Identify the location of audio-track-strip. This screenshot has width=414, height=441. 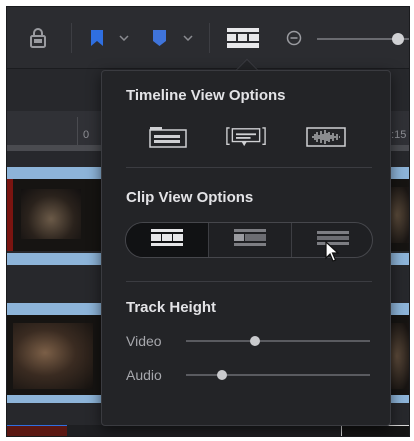
(208, 430).